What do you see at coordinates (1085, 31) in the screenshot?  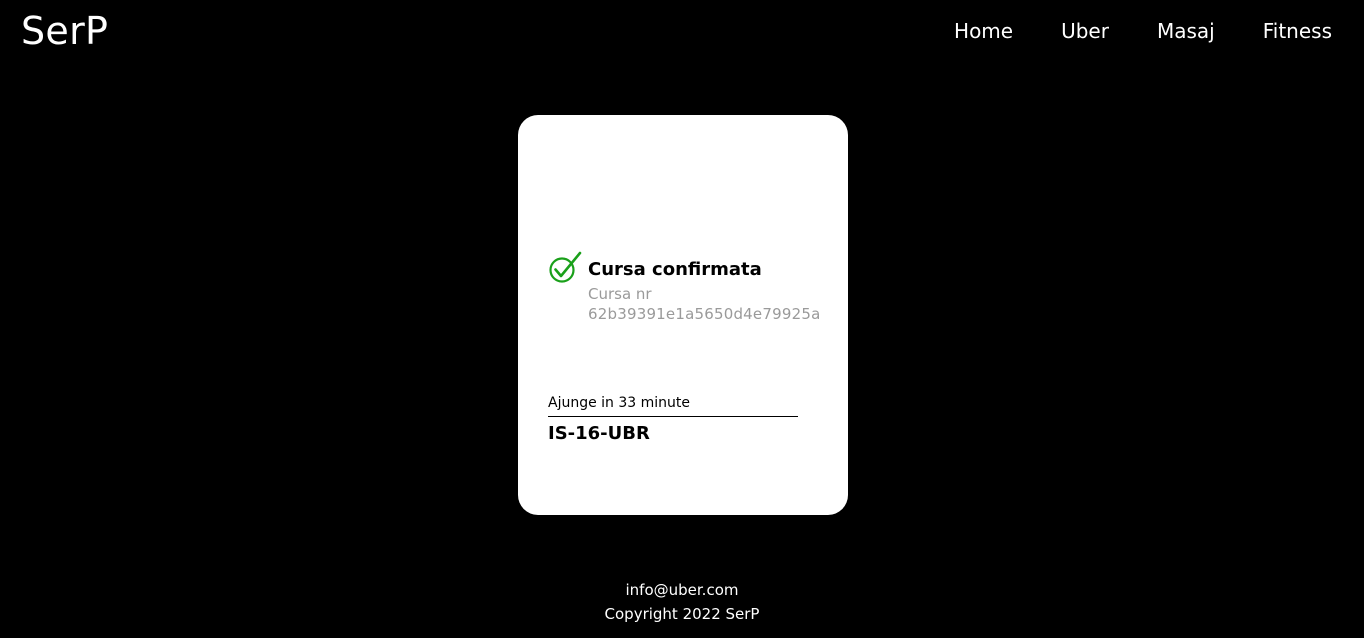 I see `nav-uber-link: Uber` at bounding box center [1085, 31].